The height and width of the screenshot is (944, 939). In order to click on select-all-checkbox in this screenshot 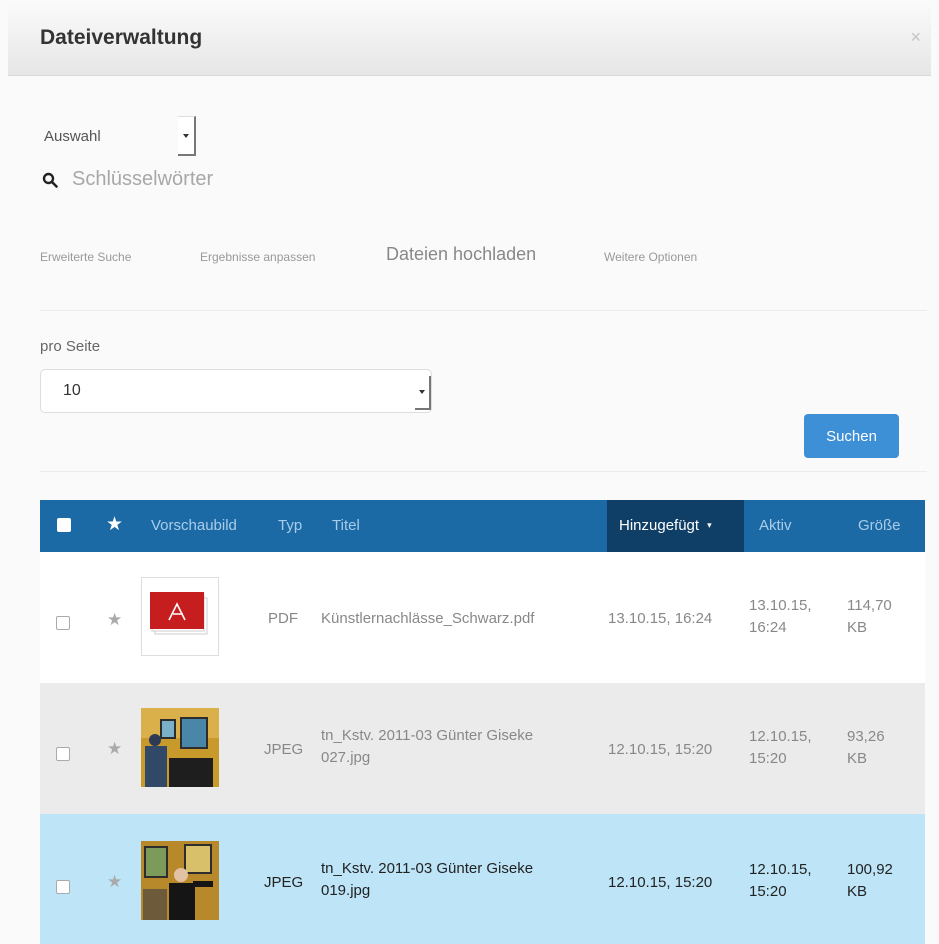, I will do `click(64, 525)`.